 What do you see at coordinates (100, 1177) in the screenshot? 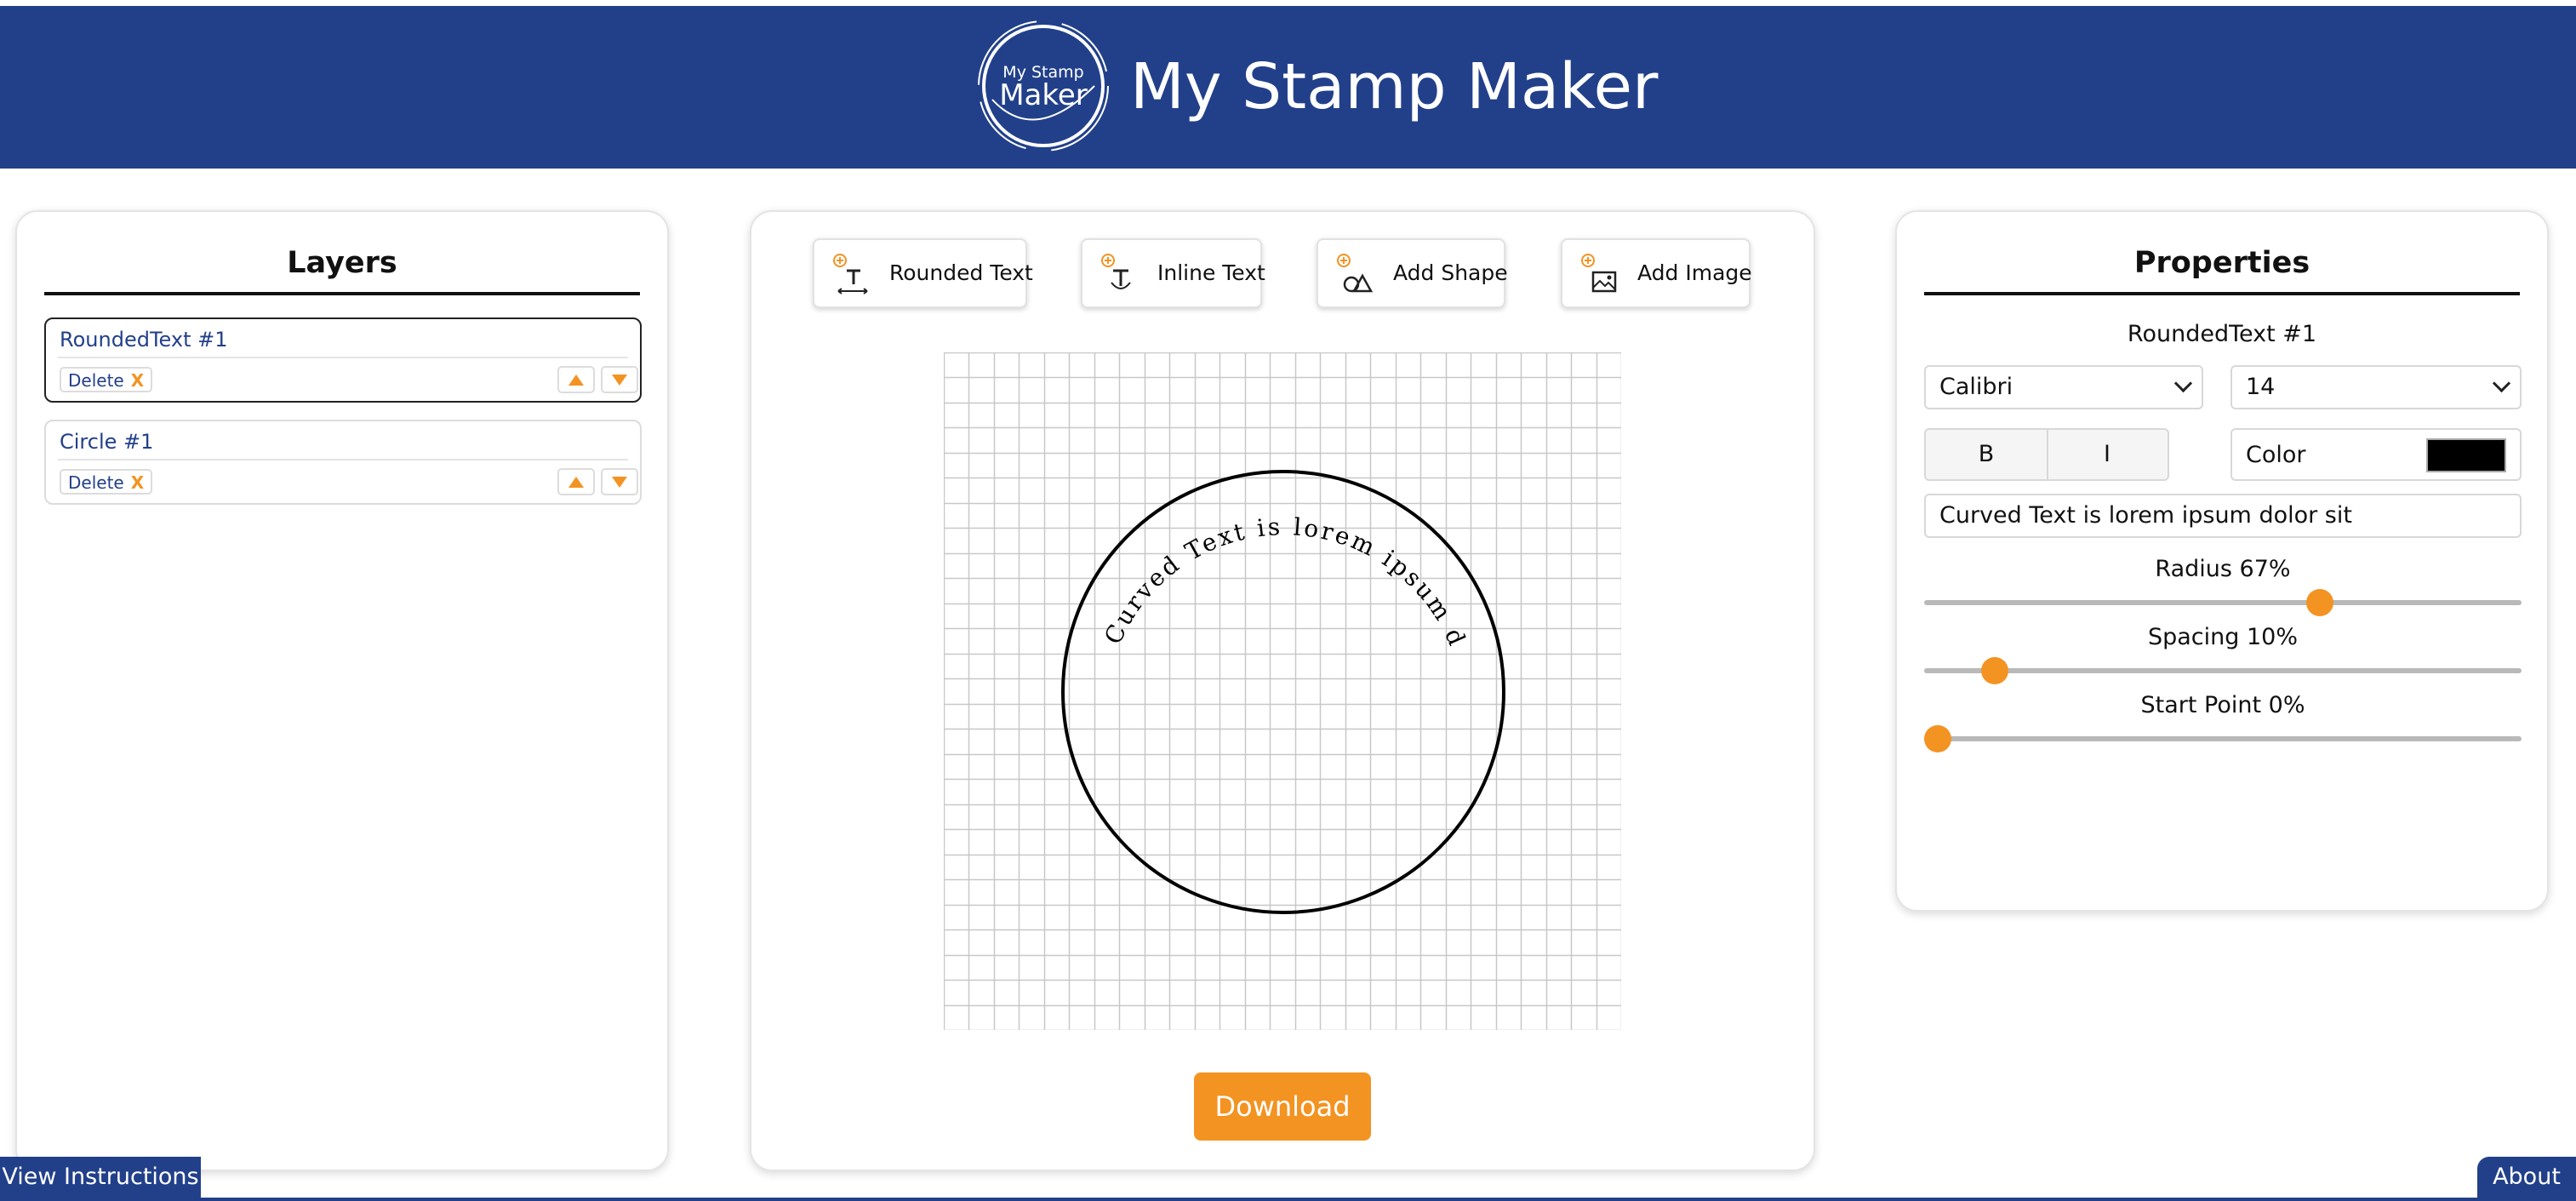
I see `view-instructions-button: View Instructions` at bounding box center [100, 1177].